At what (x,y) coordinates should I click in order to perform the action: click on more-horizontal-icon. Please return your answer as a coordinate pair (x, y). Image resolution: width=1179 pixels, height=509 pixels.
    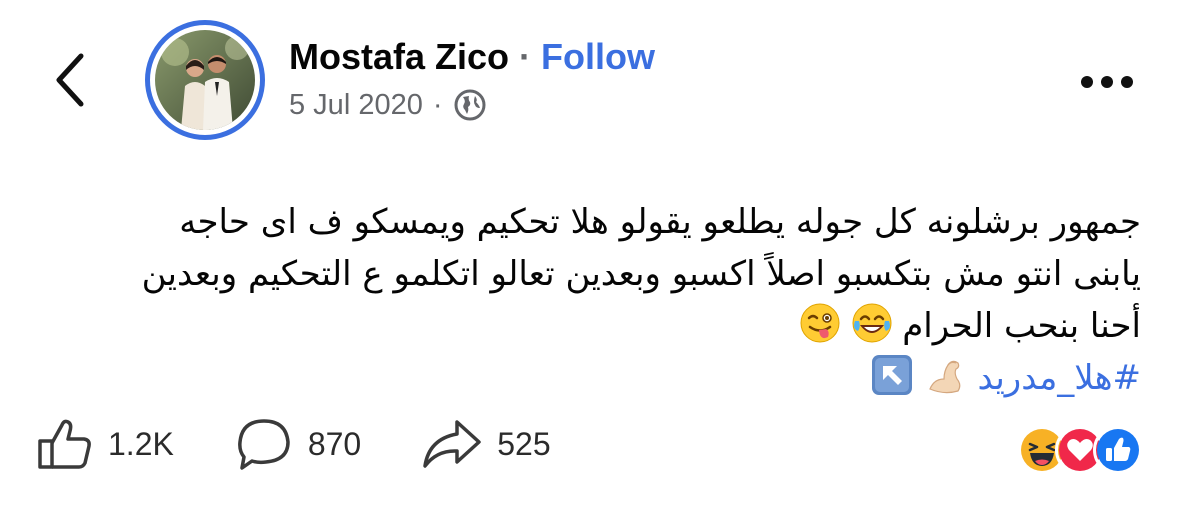
    Looking at the image, I should click on (1107, 82).